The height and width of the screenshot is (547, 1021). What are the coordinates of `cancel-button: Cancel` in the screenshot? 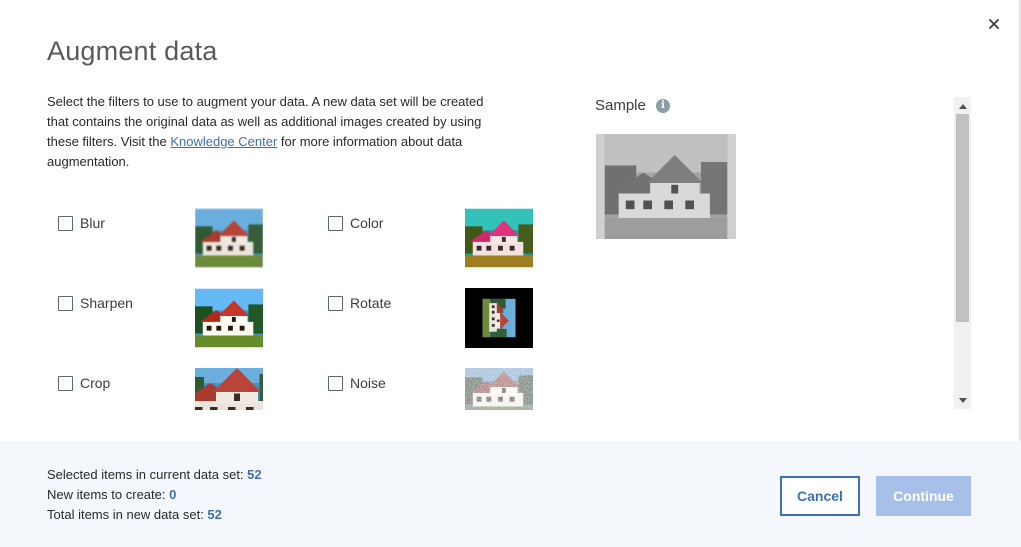 It's located at (820, 496).